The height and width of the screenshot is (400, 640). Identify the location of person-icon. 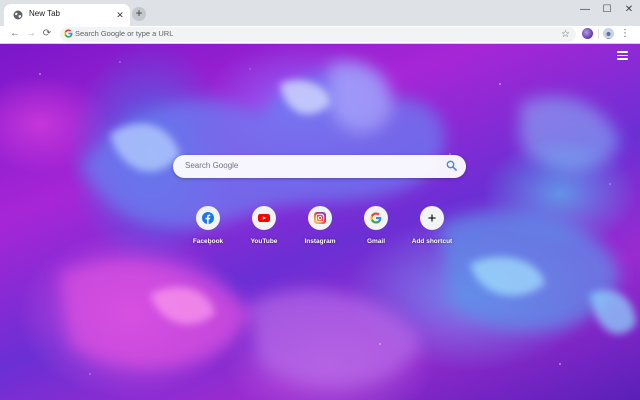
(608, 35).